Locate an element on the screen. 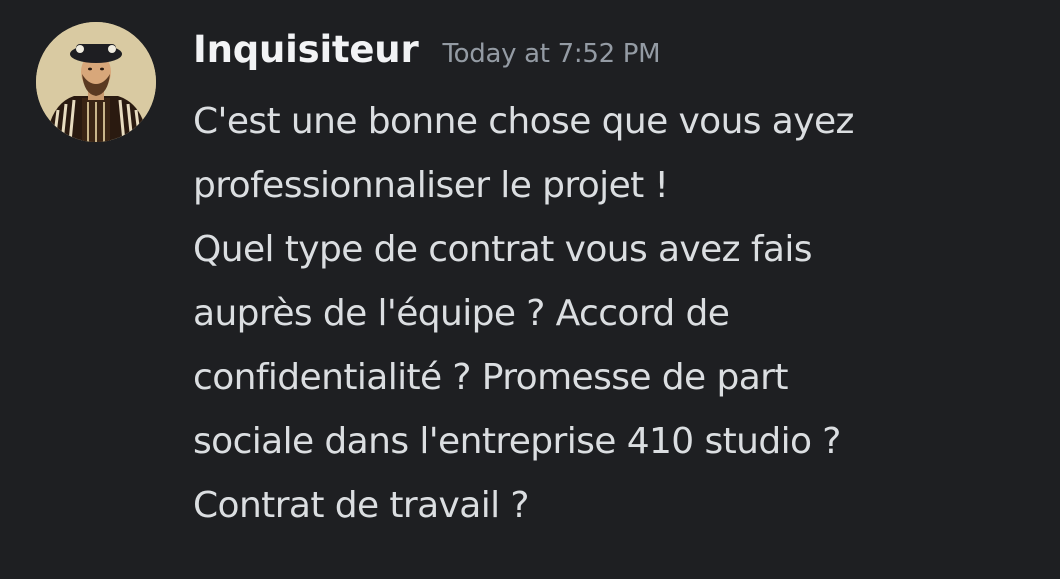 This screenshot has height=579, width=1060. message-line: Quel type de contrat vous avez fais is located at coordinates (503, 249).